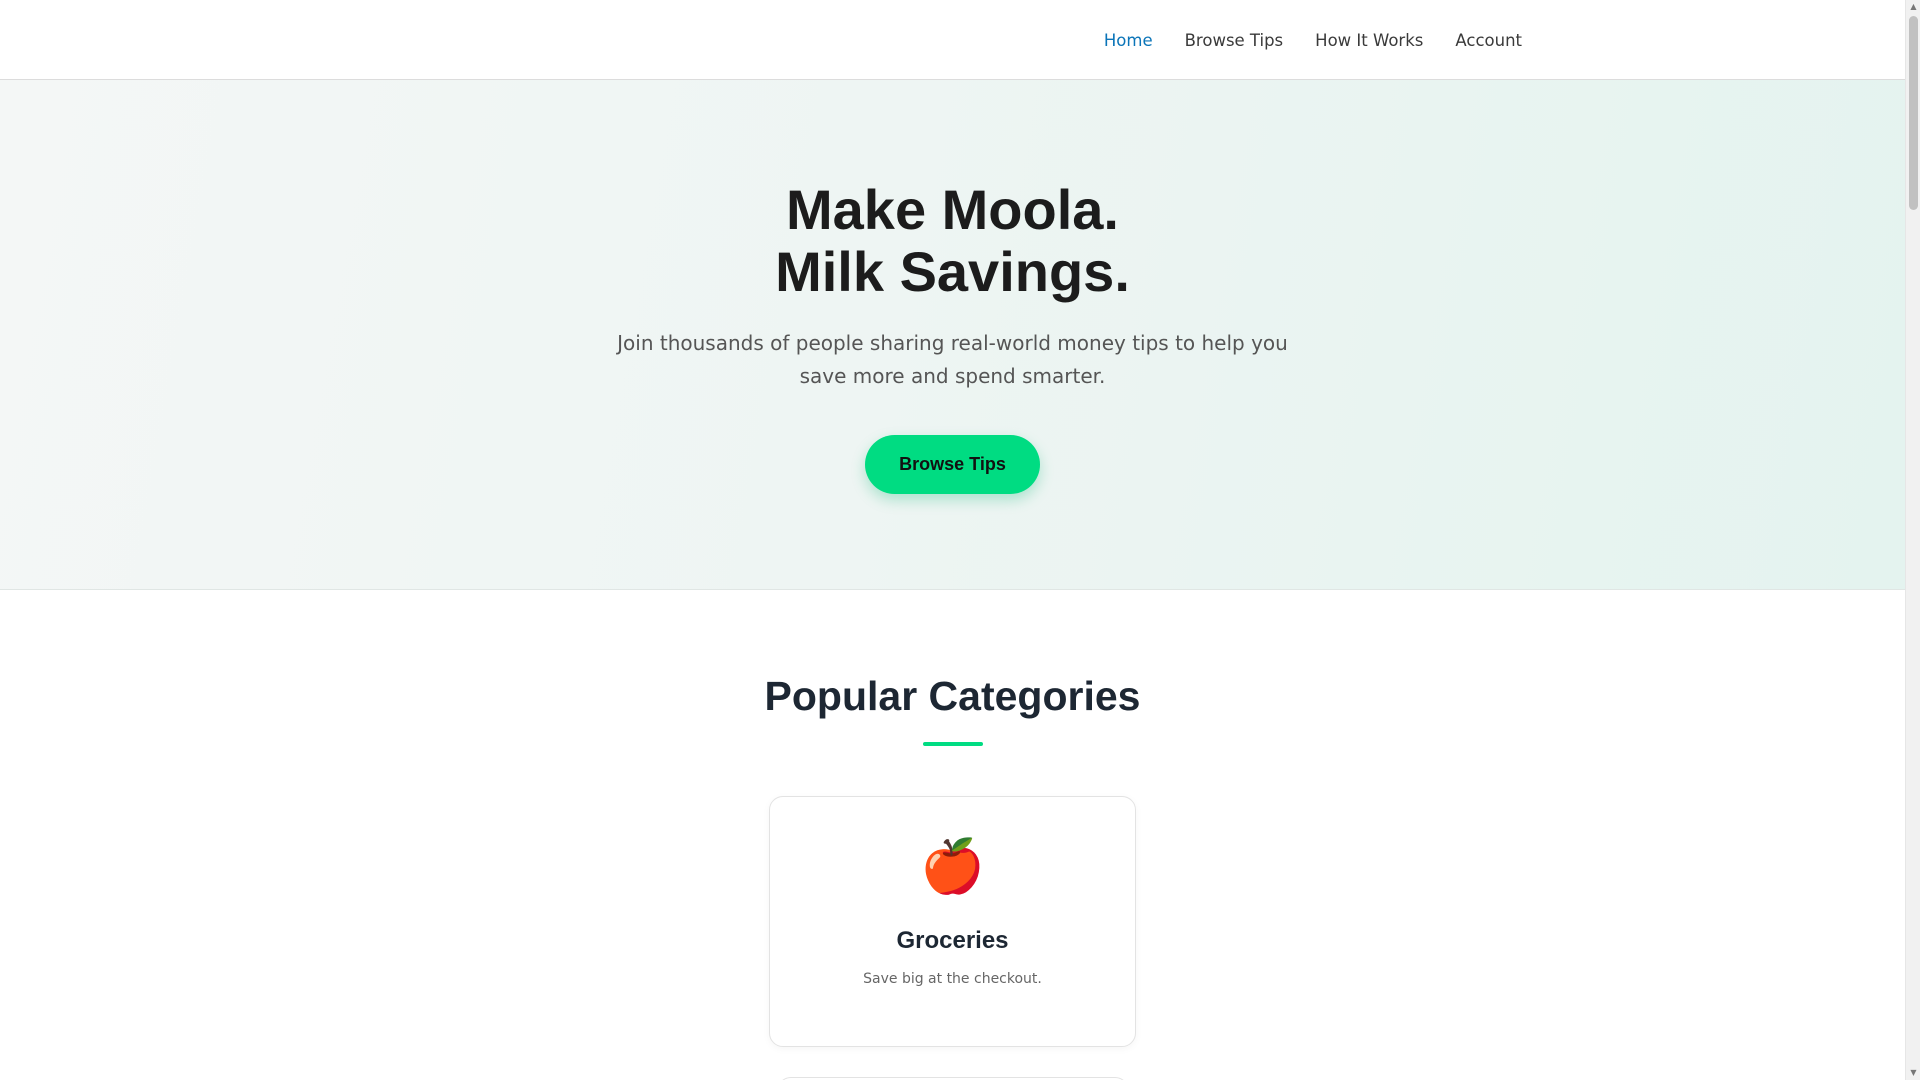 This screenshot has height=1080, width=1920. What do you see at coordinates (1488, 40) in the screenshot?
I see `nav-account-link: Account` at bounding box center [1488, 40].